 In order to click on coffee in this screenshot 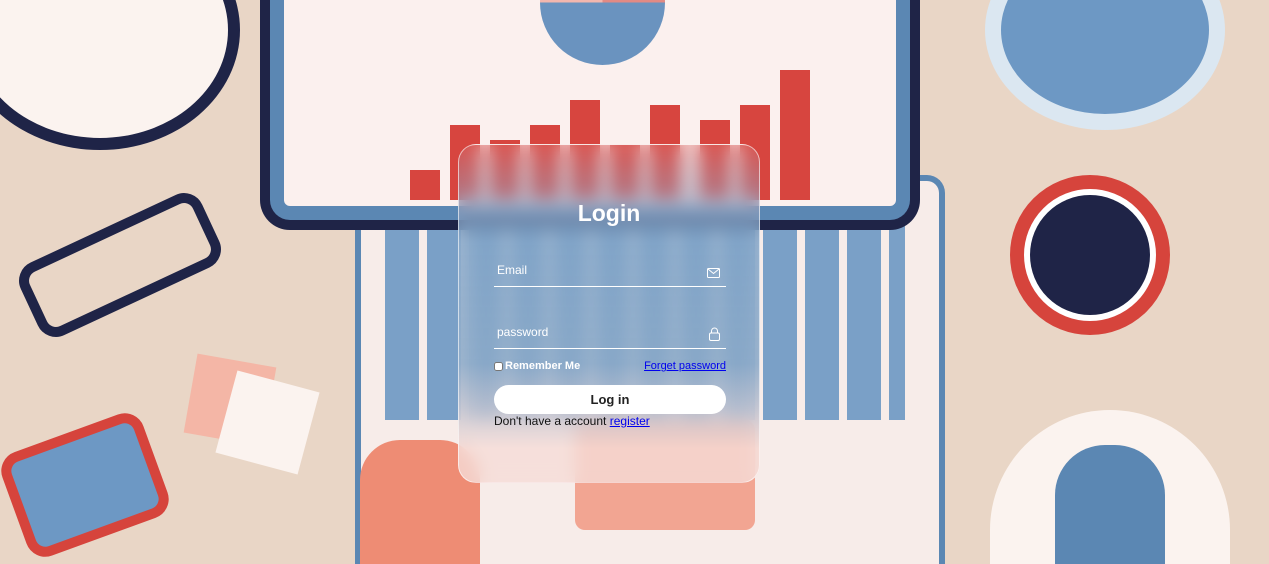, I will do `click(1090, 255)`.